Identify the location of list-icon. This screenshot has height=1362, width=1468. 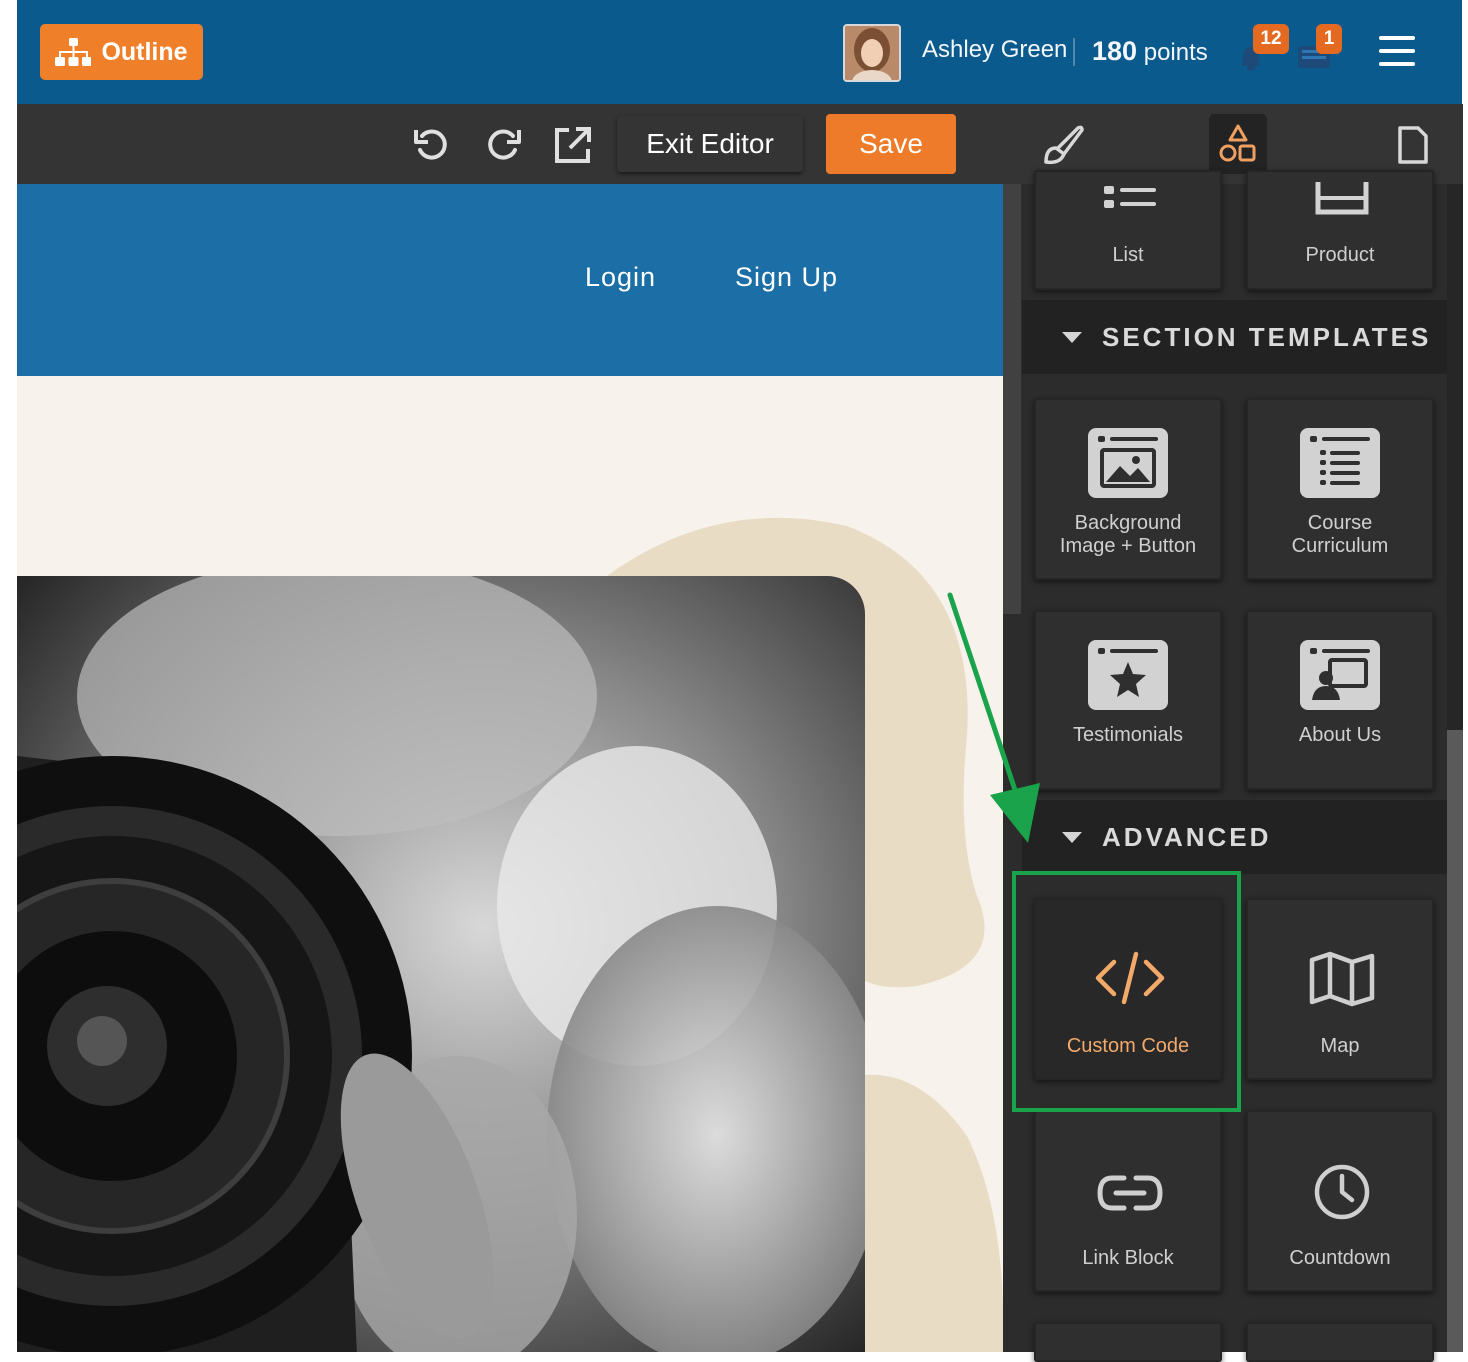
(1130, 197).